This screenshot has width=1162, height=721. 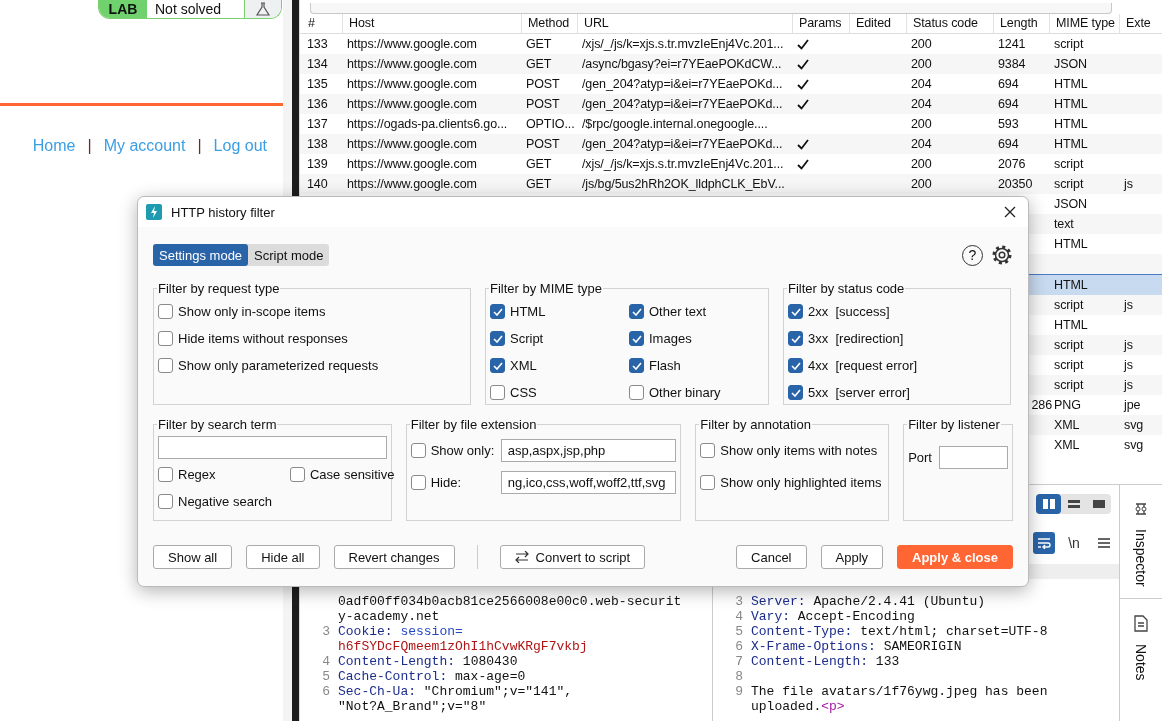 What do you see at coordinates (799, 450) in the screenshot?
I see `checkbox-label: Show only items with notes` at bounding box center [799, 450].